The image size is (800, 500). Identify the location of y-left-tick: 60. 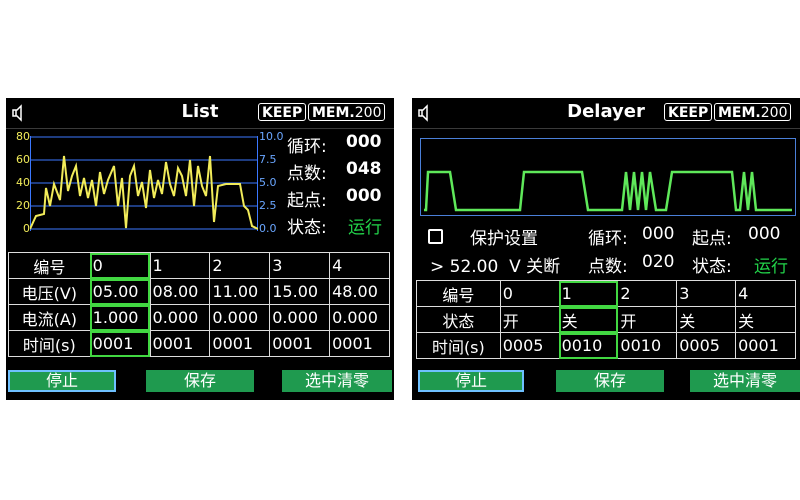
(23, 159).